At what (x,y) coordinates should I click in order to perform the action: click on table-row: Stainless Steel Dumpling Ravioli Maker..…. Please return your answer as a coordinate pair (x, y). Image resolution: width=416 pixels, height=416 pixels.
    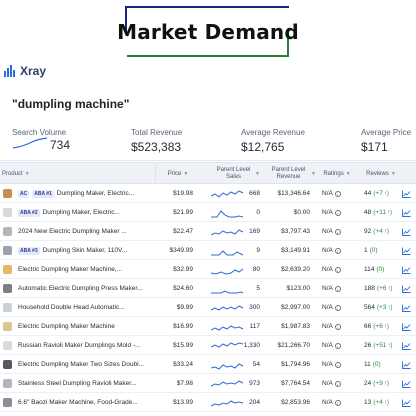
    Looking at the image, I should click on (208, 383).